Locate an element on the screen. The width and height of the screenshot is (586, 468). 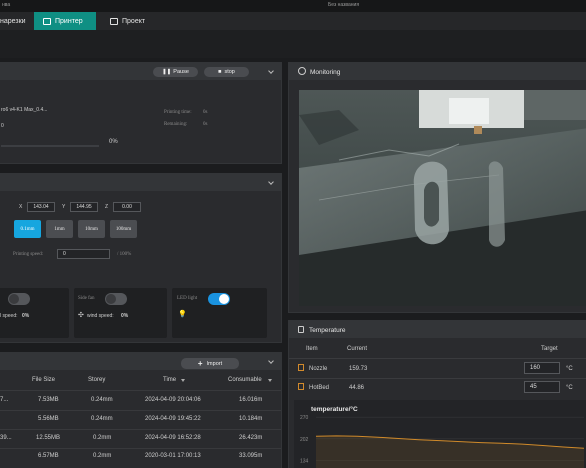
nozzle-label: Nozzle is located at coordinates (318, 369).